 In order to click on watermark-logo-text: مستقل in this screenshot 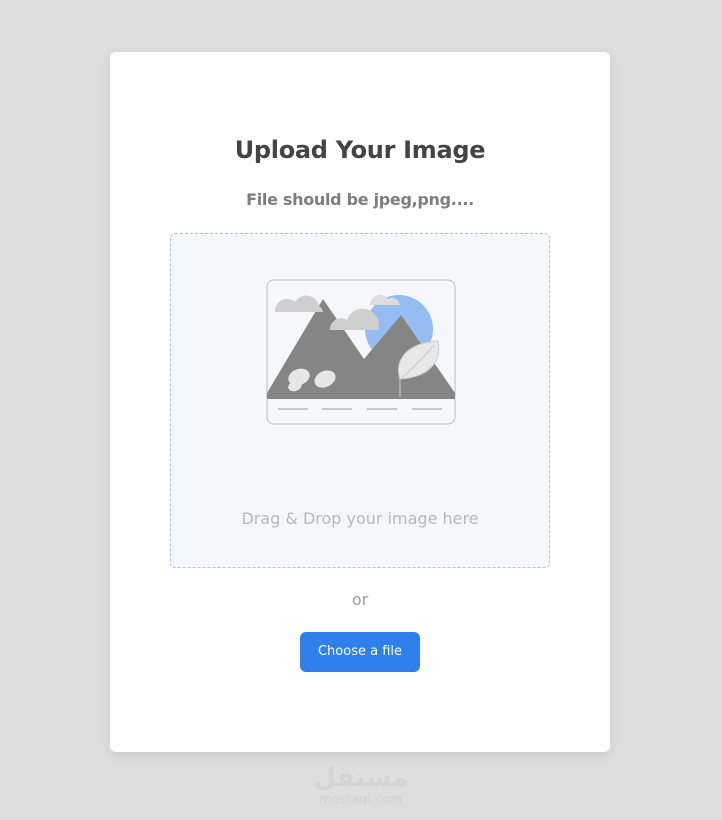, I will do `click(361, 778)`.